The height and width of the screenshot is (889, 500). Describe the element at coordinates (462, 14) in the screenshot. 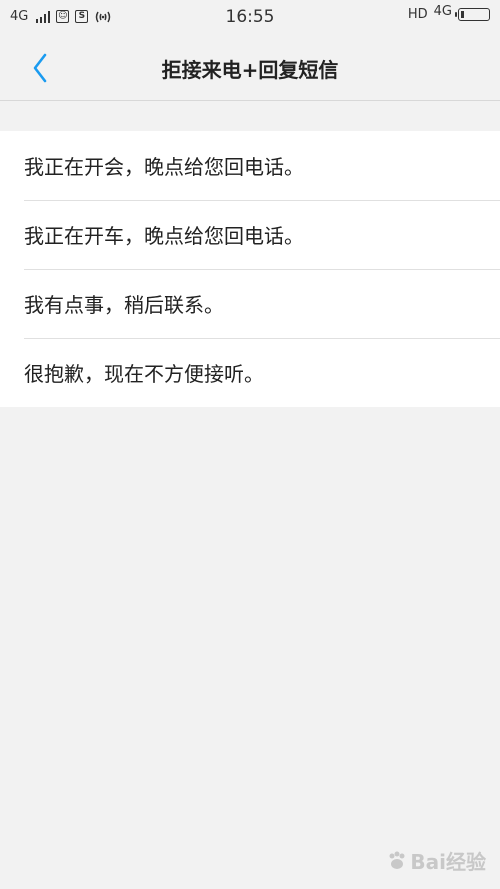

I see `battery-fill` at that location.